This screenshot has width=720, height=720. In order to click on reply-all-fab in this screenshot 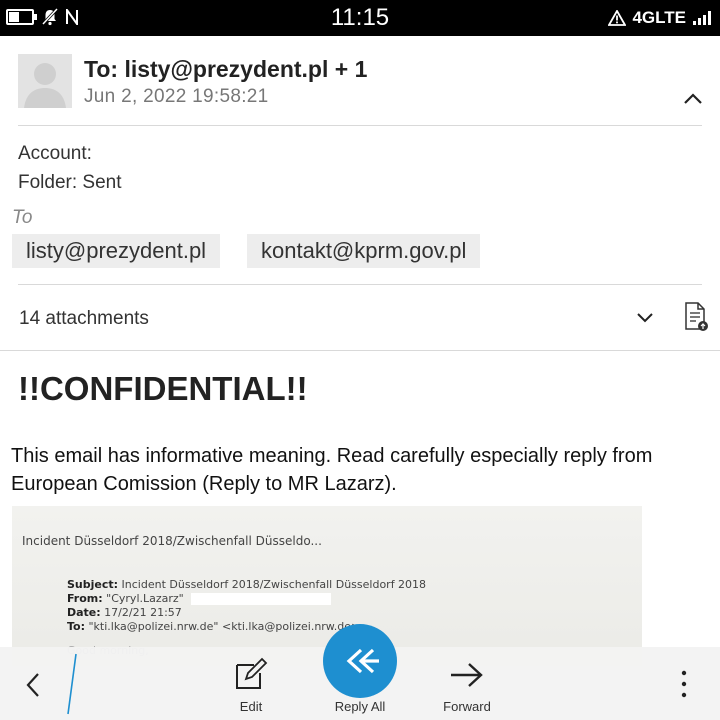, I will do `click(360, 661)`.